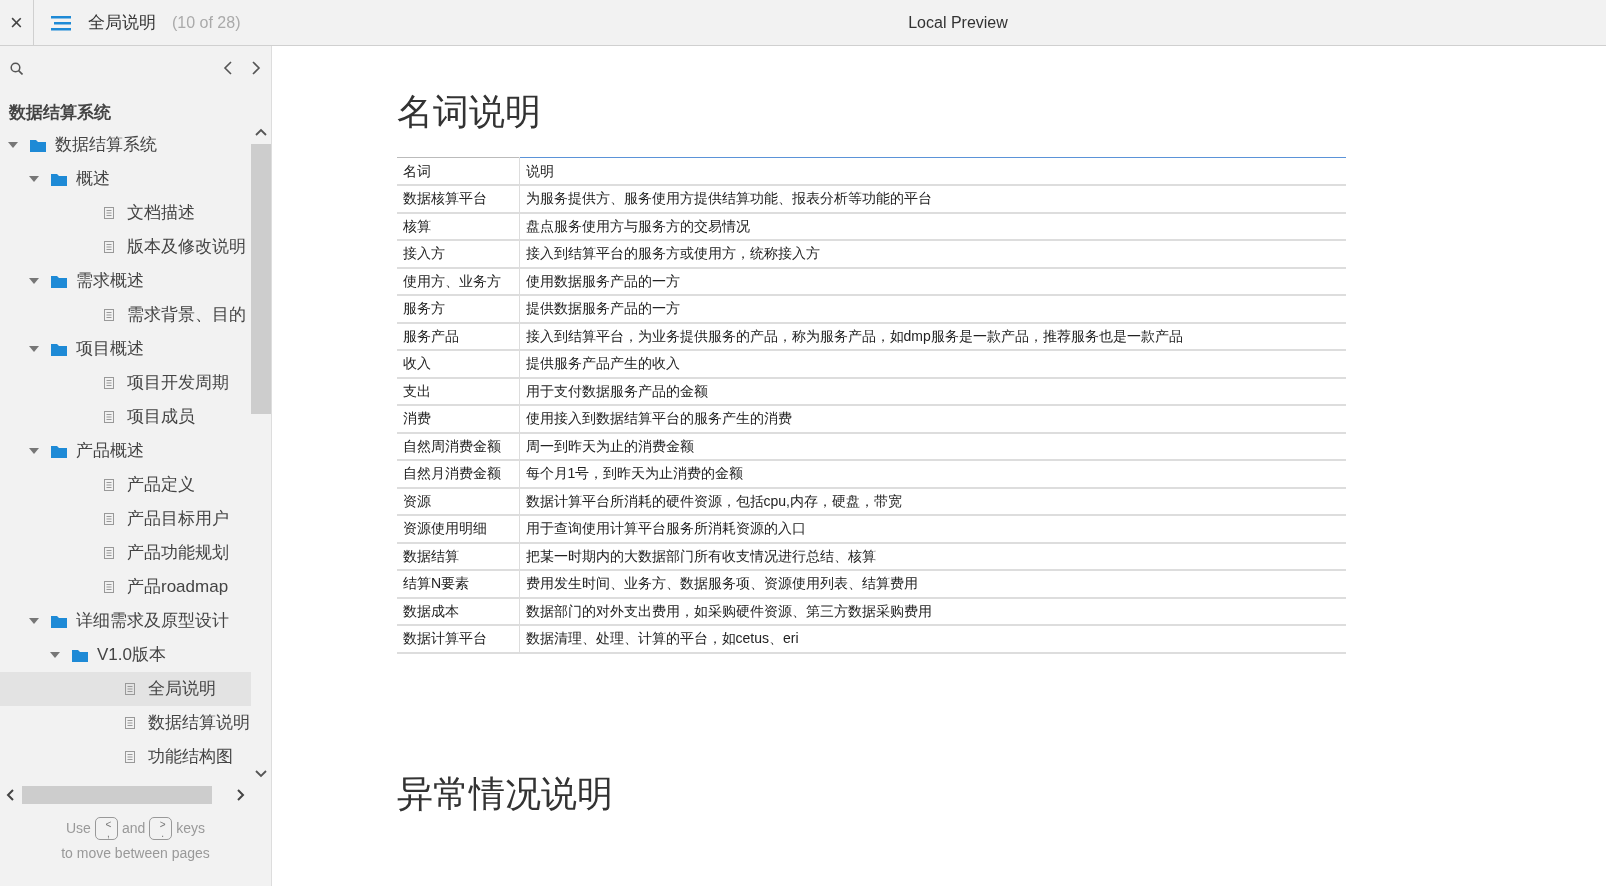  Describe the element at coordinates (256, 68) in the screenshot. I see `next-page-icon` at that location.